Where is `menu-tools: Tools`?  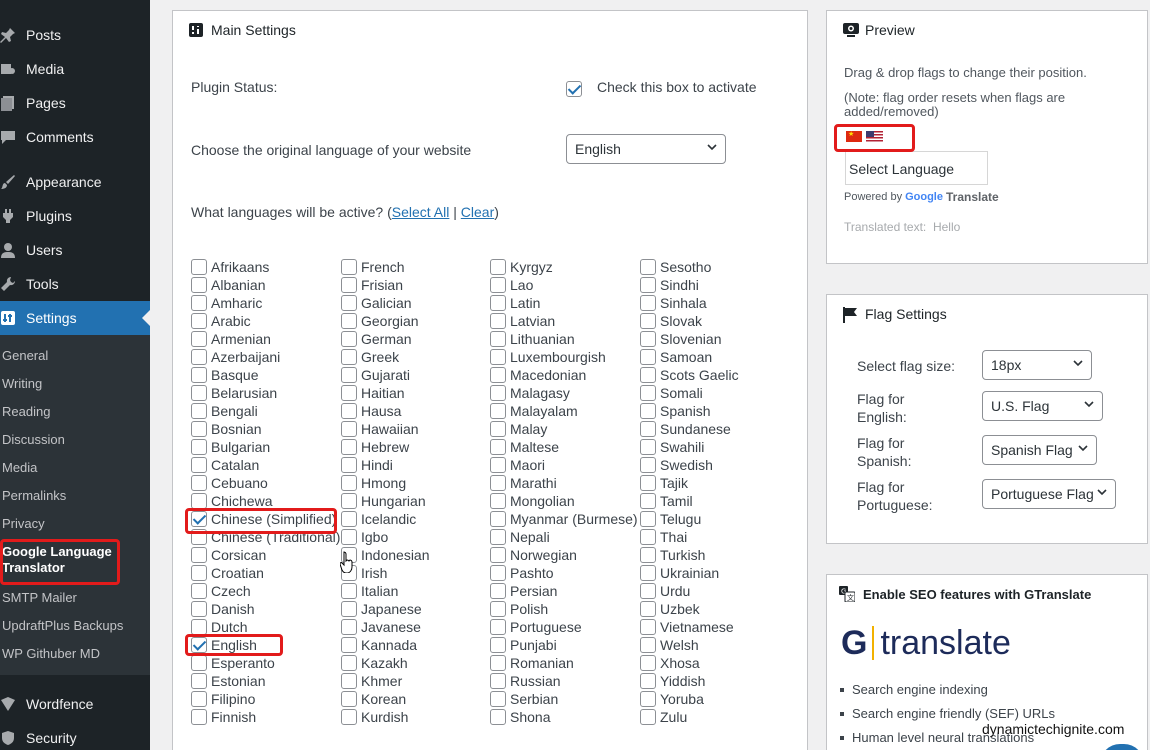 menu-tools: Tools is located at coordinates (75, 284).